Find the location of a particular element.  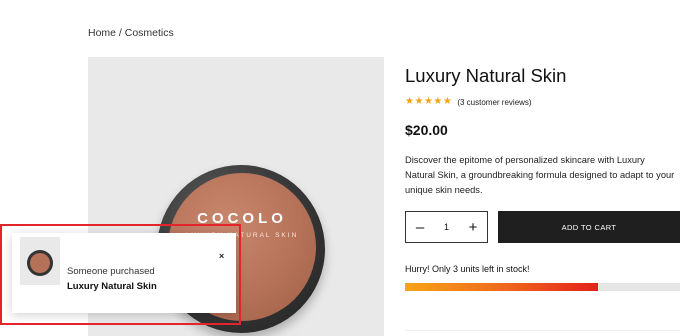

stock-progress-fill is located at coordinates (501, 287).